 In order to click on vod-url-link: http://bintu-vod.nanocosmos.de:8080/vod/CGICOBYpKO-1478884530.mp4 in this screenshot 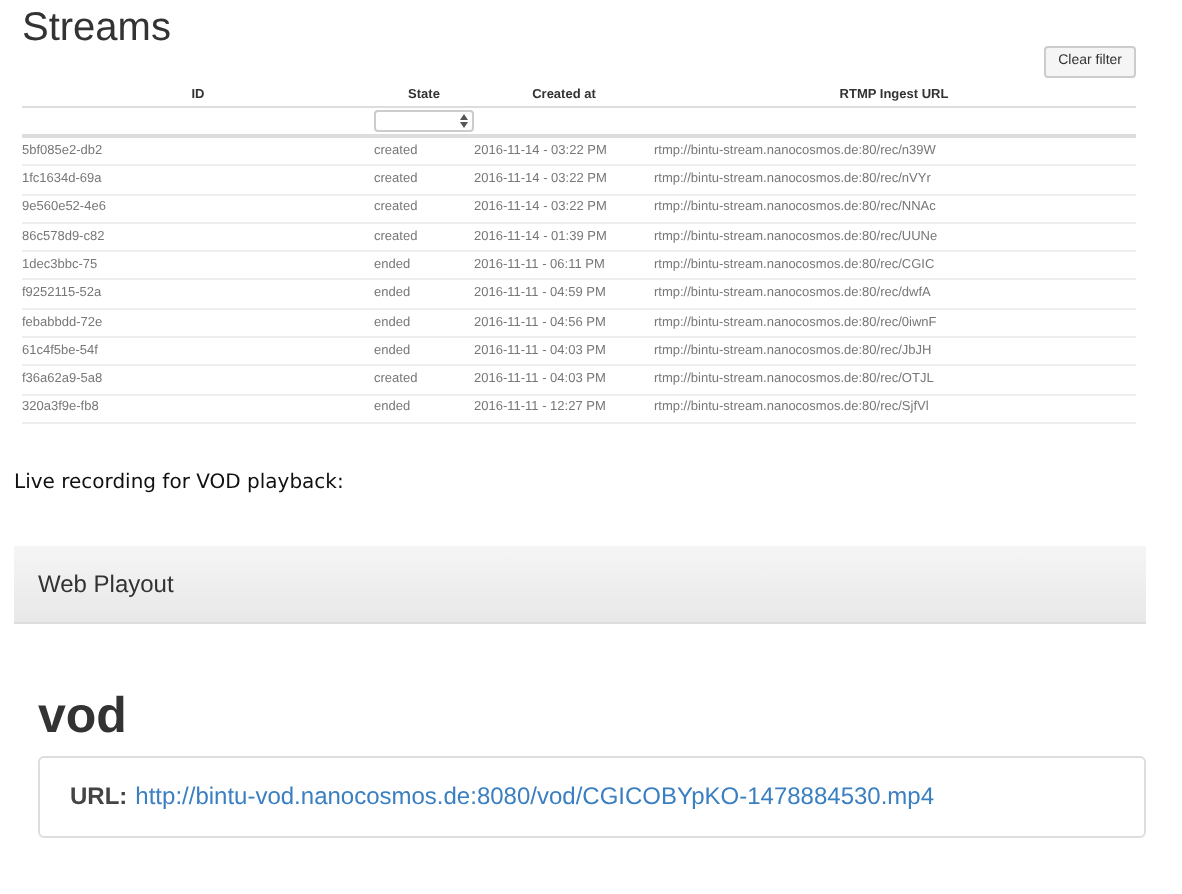, I will do `click(535, 796)`.